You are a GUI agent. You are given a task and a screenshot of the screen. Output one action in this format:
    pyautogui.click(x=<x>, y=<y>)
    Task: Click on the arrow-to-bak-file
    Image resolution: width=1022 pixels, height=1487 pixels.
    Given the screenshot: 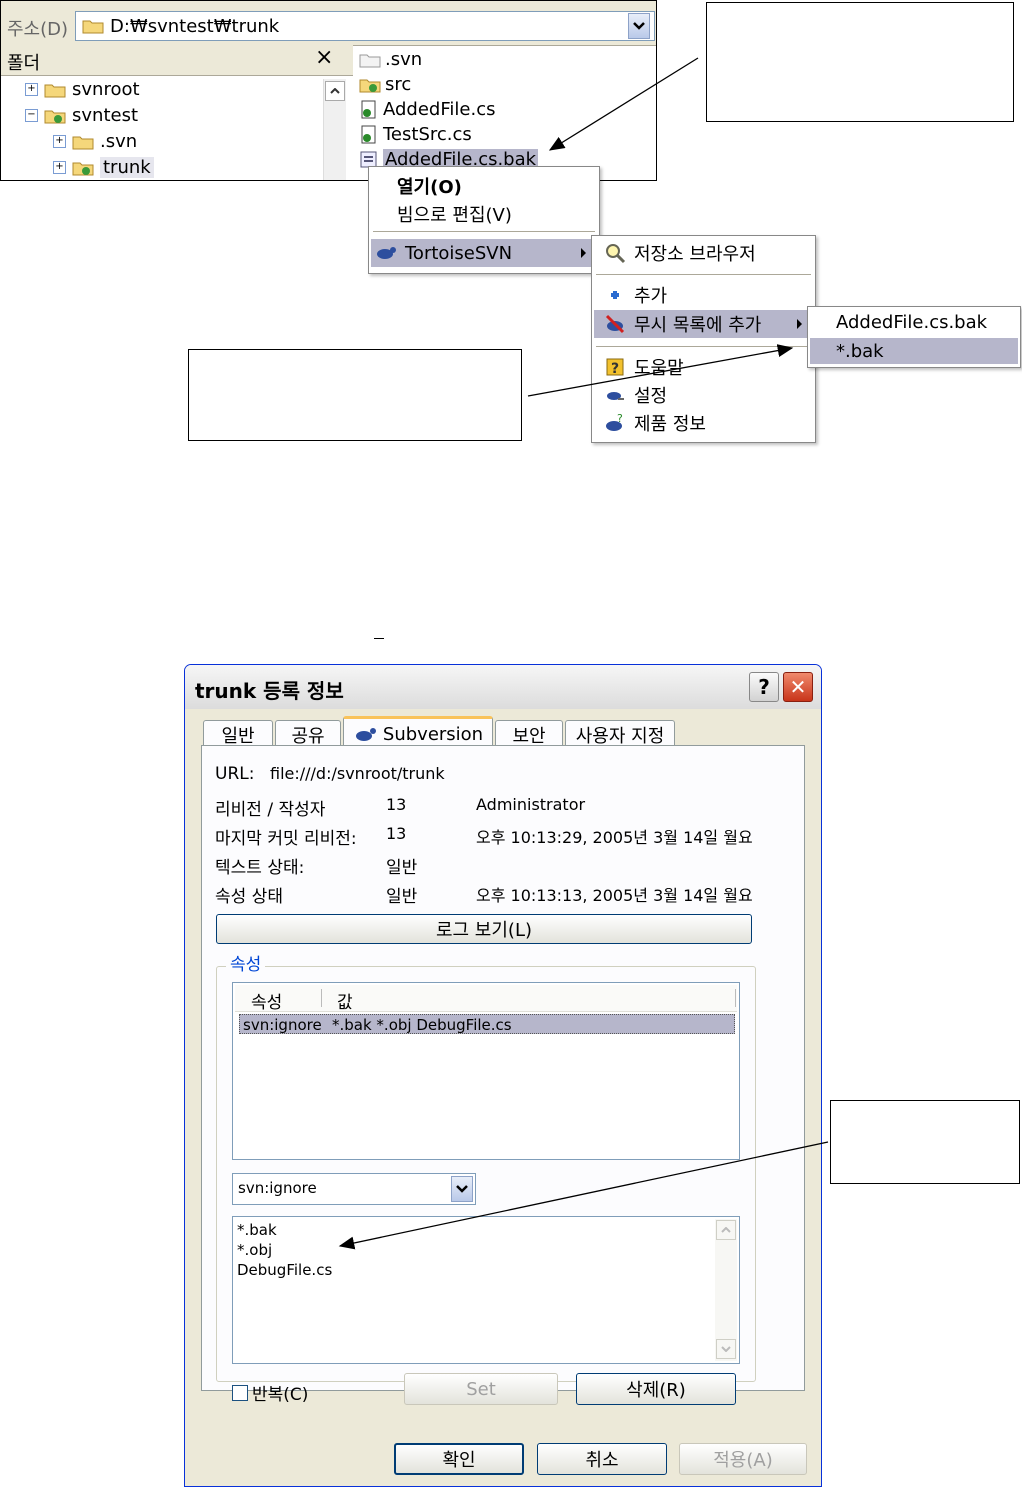 What is the action you would take?
    pyautogui.click(x=623, y=104)
    